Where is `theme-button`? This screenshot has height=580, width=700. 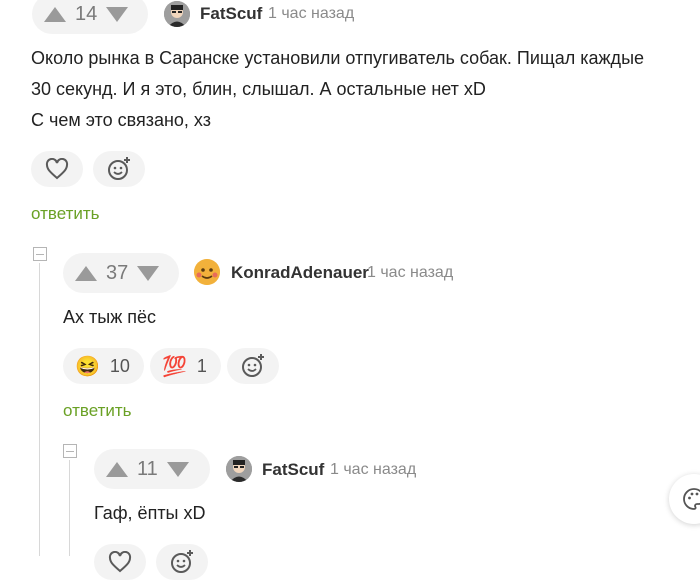 theme-button is located at coordinates (684, 499).